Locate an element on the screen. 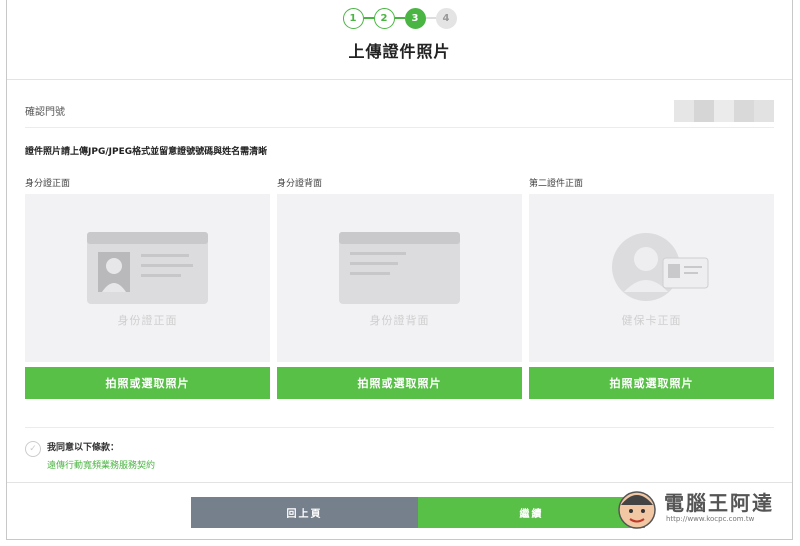  card-caption: 健保卡正面 is located at coordinates (651, 320).